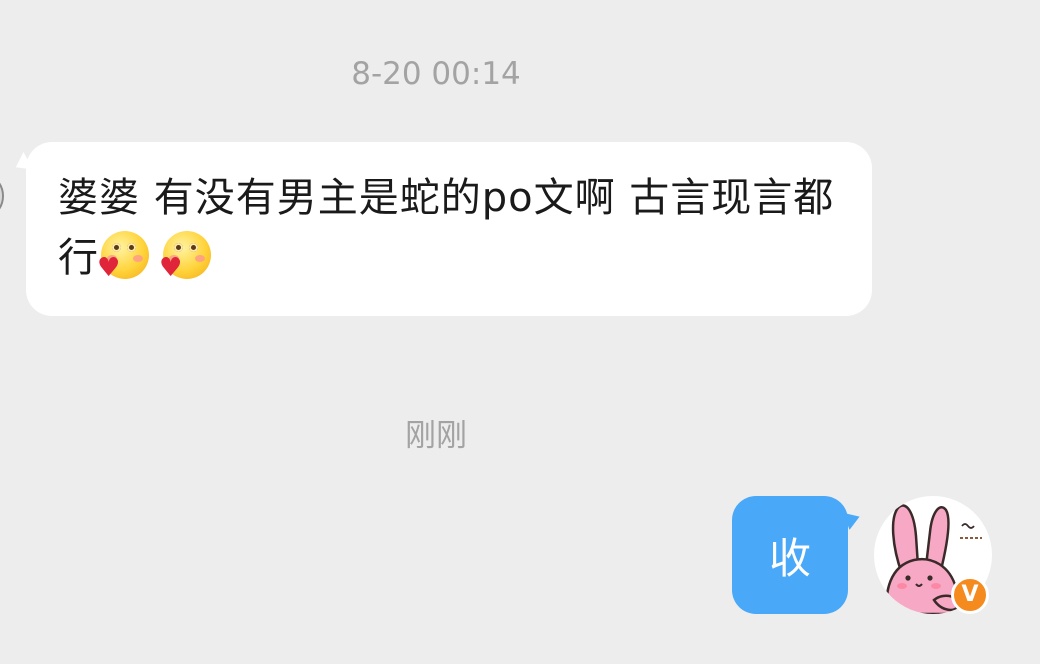 This screenshot has height=664, width=1040. What do you see at coordinates (436, 74) in the screenshot?
I see `timestamp-divider: 8-20 00:14` at bounding box center [436, 74].